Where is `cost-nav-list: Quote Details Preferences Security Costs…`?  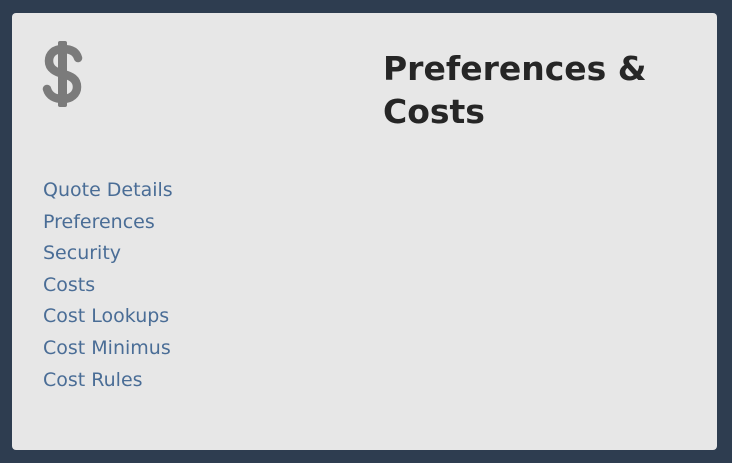 cost-nav-list: Quote Details Preferences Security Costs… is located at coordinates (108, 285).